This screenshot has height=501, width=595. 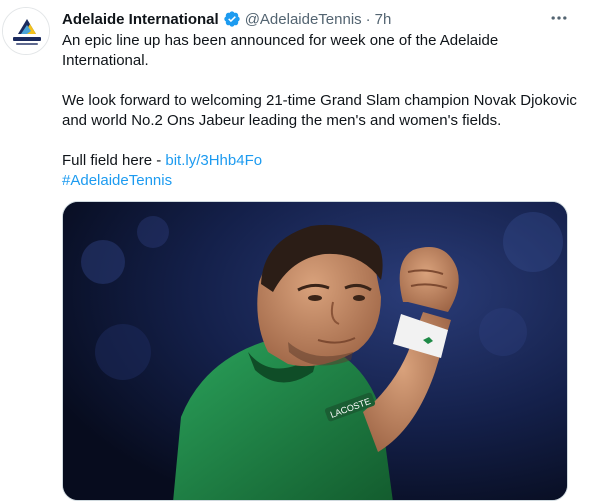 I want to click on avatar, so click(x=26, y=31).